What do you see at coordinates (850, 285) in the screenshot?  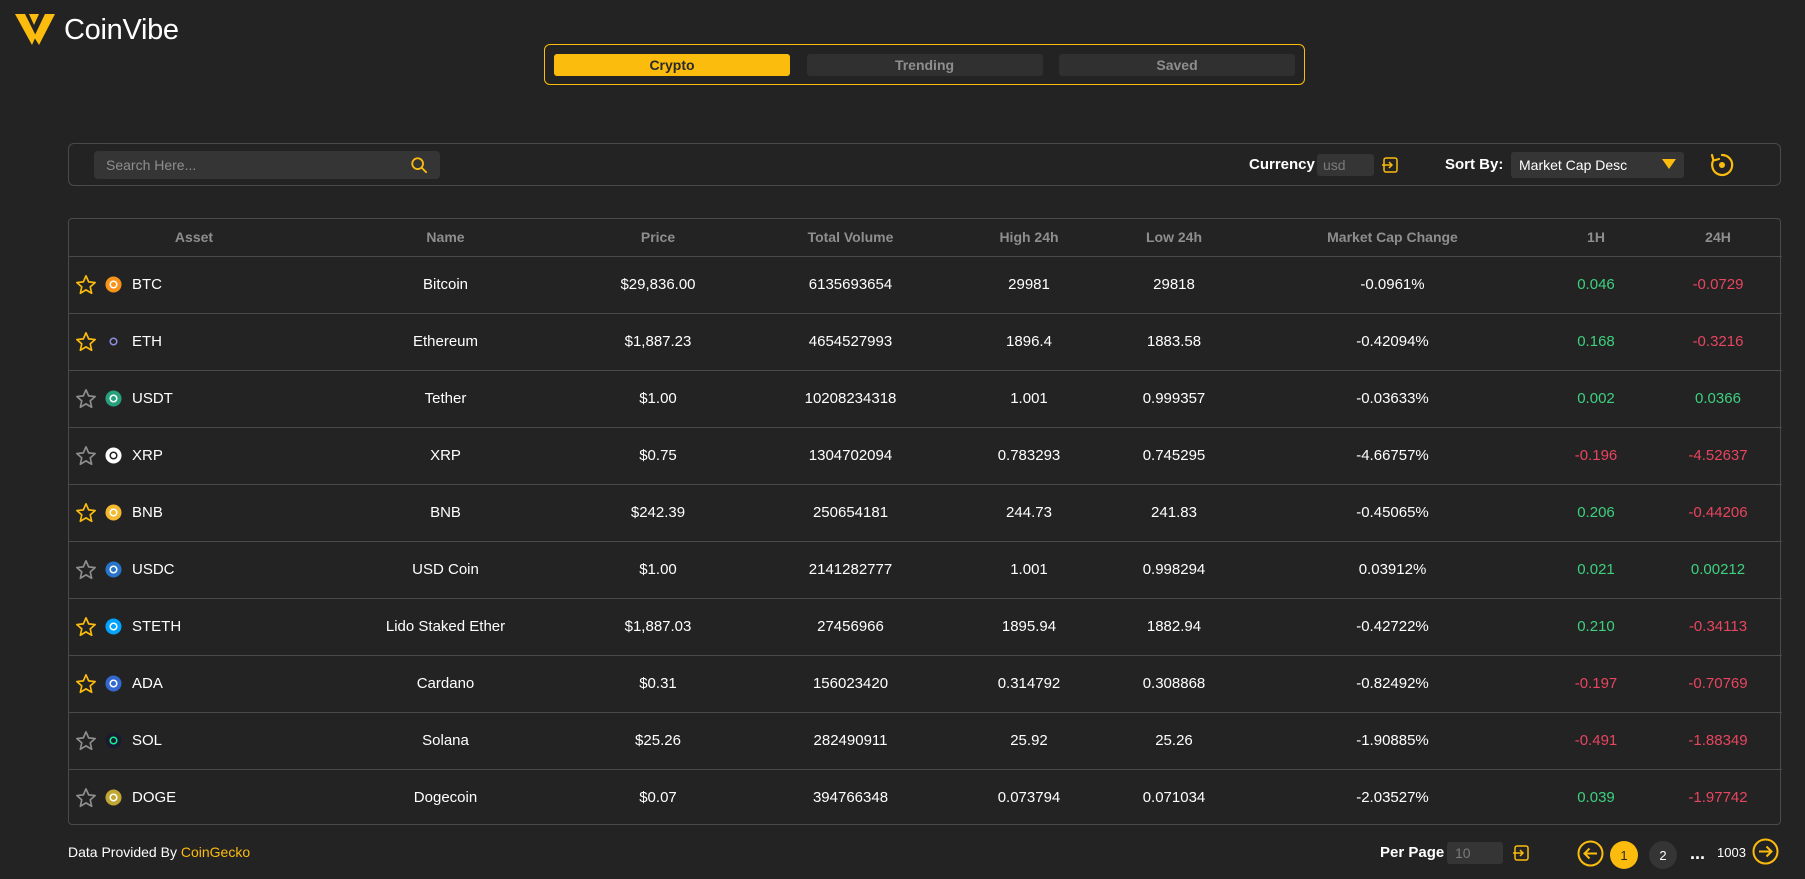 I see `asset-volume: 6135693654` at bounding box center [850, 285].